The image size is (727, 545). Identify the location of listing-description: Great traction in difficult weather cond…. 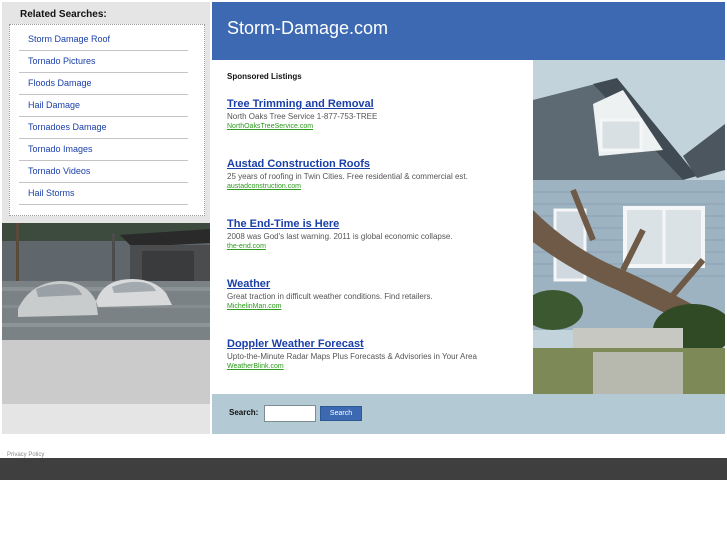
(330, 296).